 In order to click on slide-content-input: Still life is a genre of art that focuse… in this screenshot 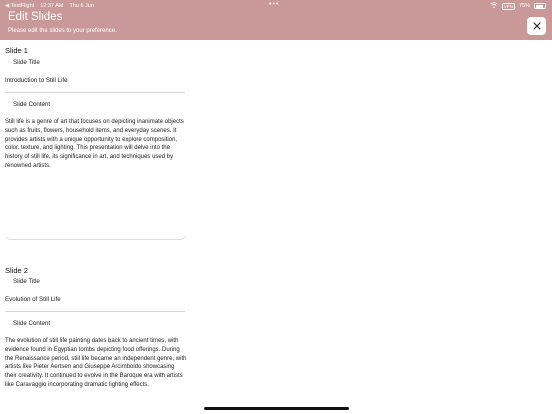, I will do `click(96, 144)`.